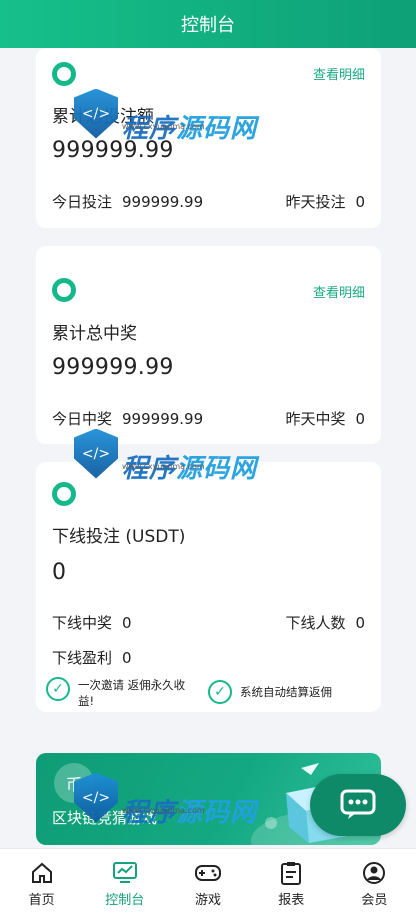 Image resolution: width=416 pixels, height=915 pixels. Describe the element at coordinates (125, 873) in the screenshot. I see `dashboard-icon` at that location.